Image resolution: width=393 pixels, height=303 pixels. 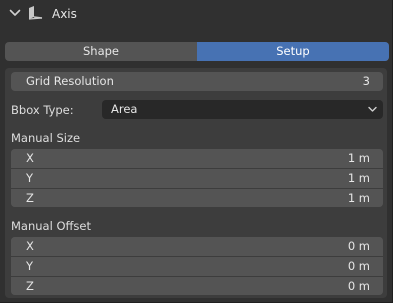 What do you see at coordinates (197, 246) in the screenshot?
I see `manual-offset-x-field: X 0 m` at bounding box center [197, 246].